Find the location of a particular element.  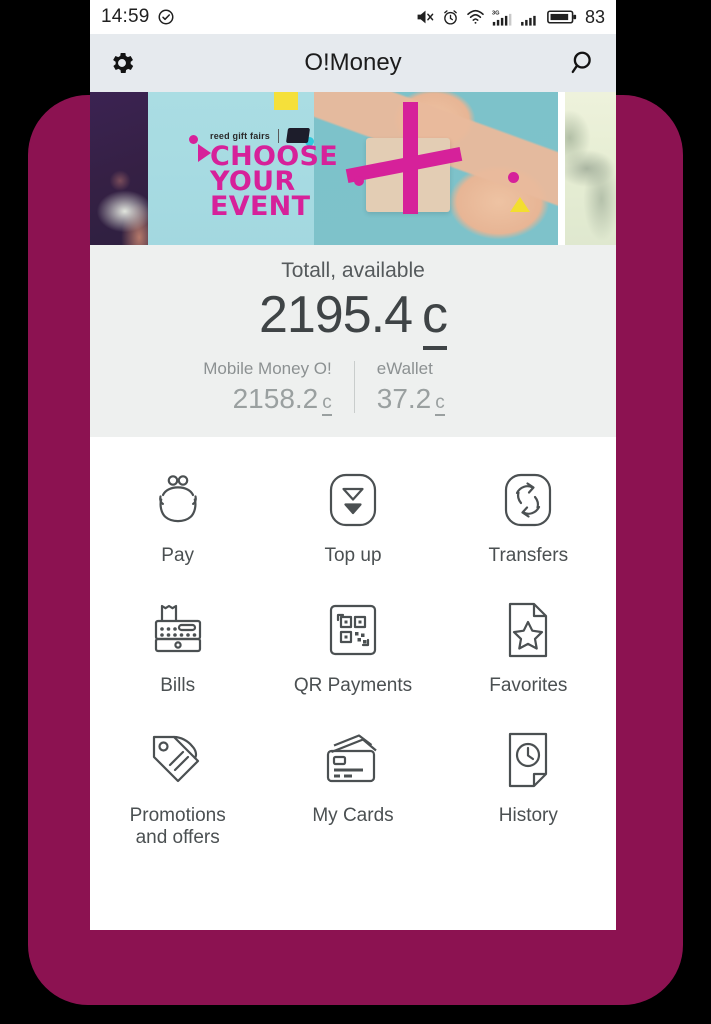

status-time: 14:59 is located at coordinates (125, 16).